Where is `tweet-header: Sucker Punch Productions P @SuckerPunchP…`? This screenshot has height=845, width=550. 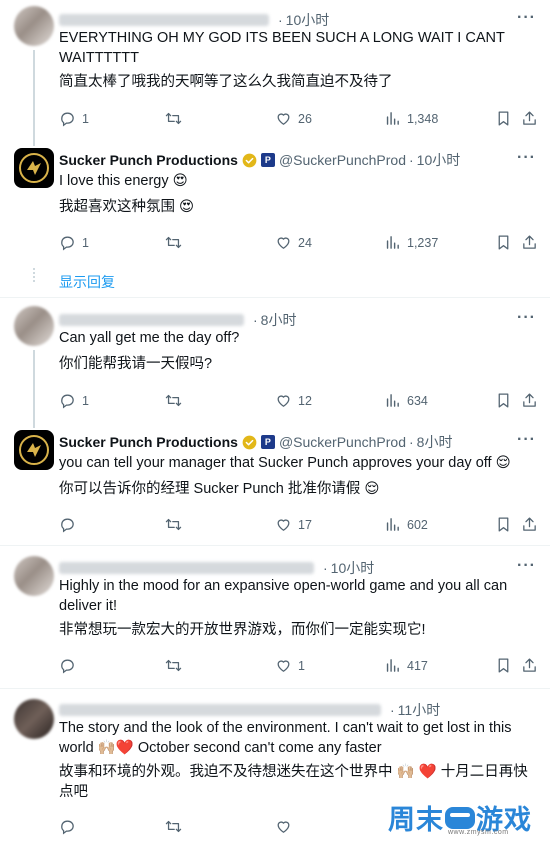
tweet-header: Sucker Punch Productions P @SuckerPunchP… is located at coordinates (256, 442).